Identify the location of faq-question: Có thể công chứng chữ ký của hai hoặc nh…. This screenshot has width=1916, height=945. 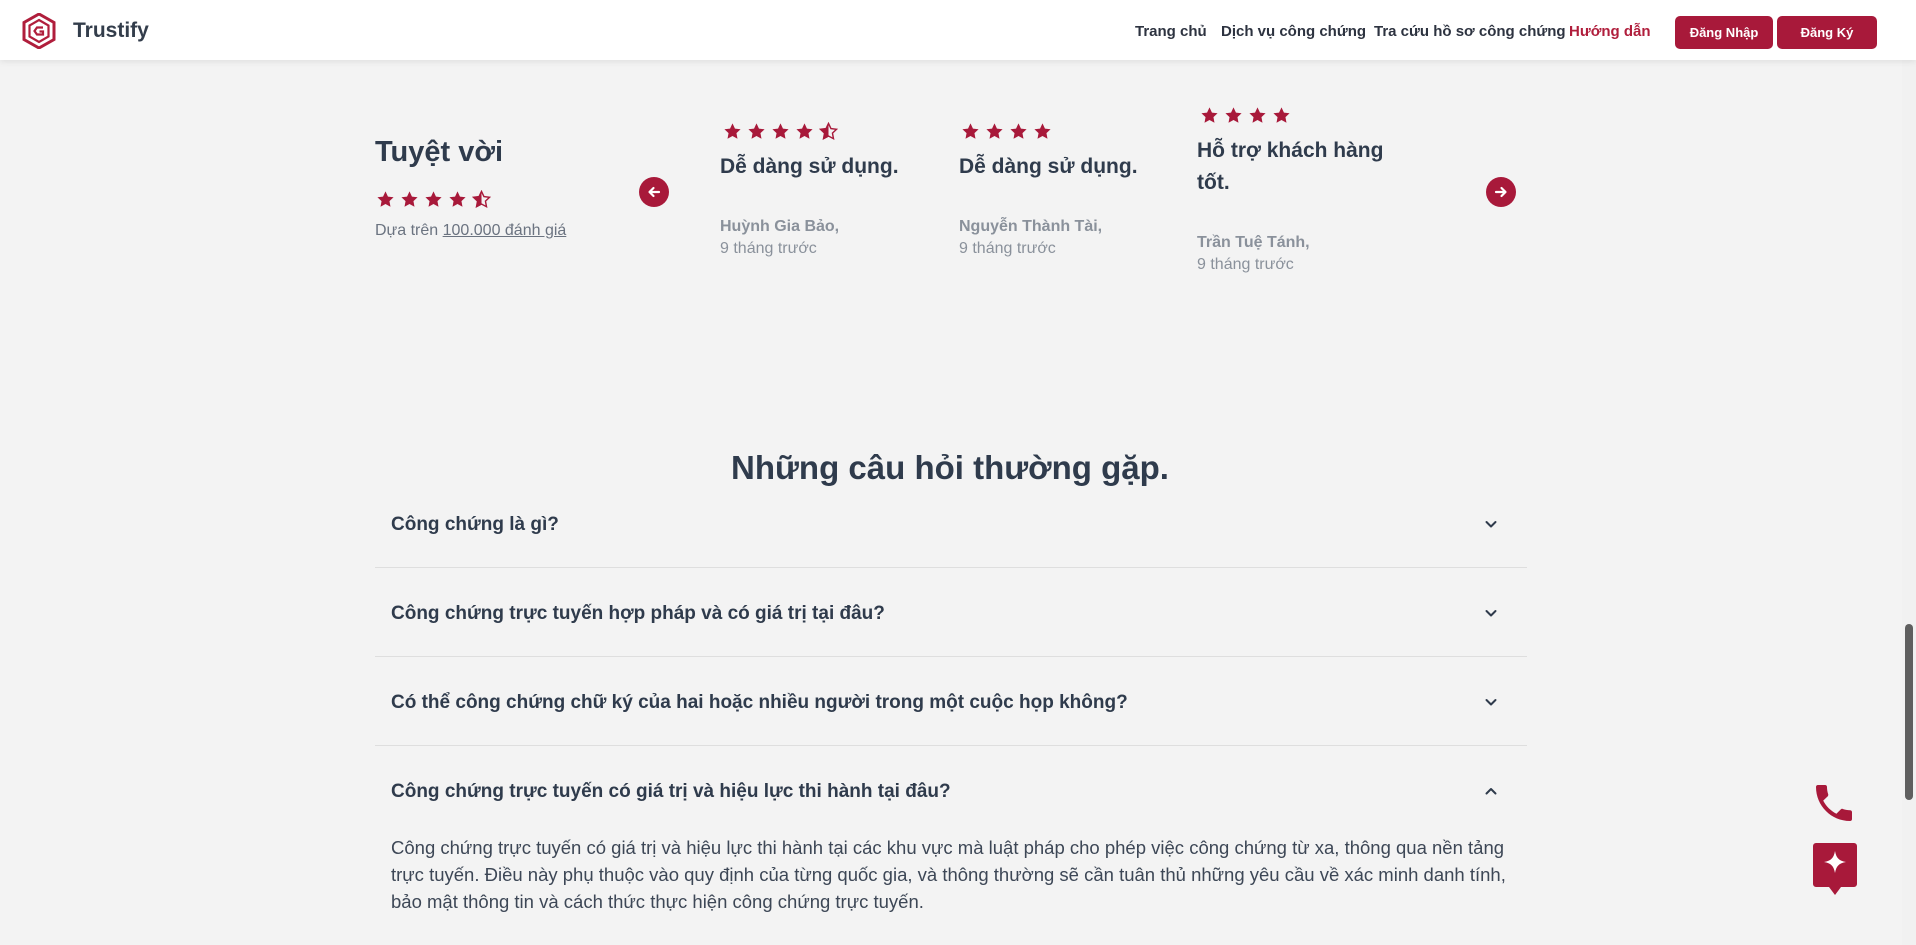
(759, 702).